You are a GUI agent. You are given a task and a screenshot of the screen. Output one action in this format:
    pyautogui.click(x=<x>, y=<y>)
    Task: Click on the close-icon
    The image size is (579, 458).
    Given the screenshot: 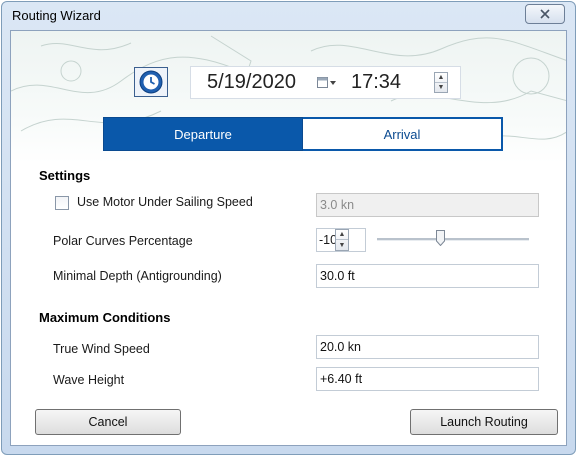 What is the action you would take?
    pyautogui.click(x=545, y=14)
    